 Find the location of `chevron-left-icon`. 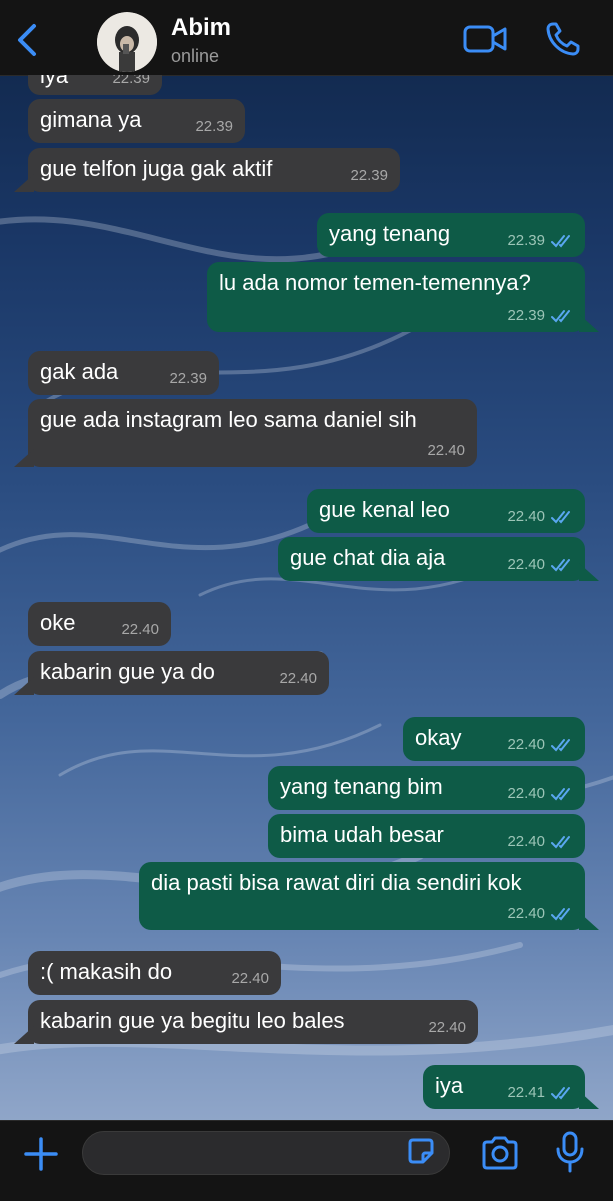

chevron-left-icon is located at coordinates (28, 40).